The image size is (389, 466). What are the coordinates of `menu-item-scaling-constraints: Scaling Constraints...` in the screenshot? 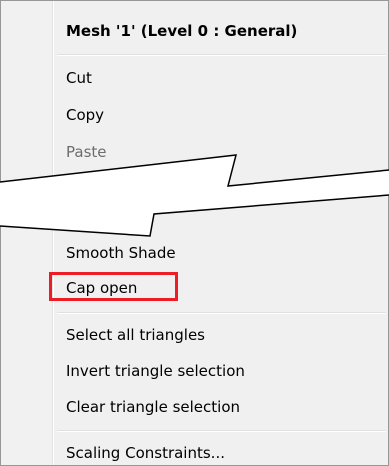 It's located at (145, 453).